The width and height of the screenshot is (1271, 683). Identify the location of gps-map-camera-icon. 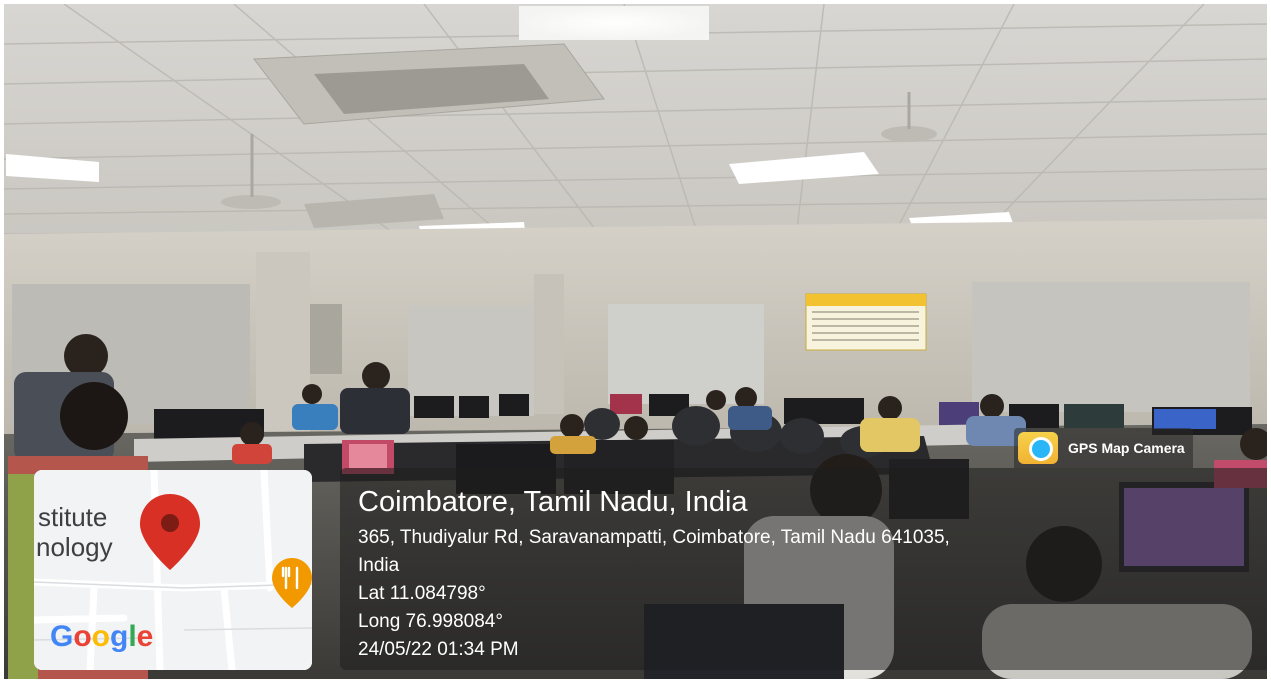
(1038, 448).